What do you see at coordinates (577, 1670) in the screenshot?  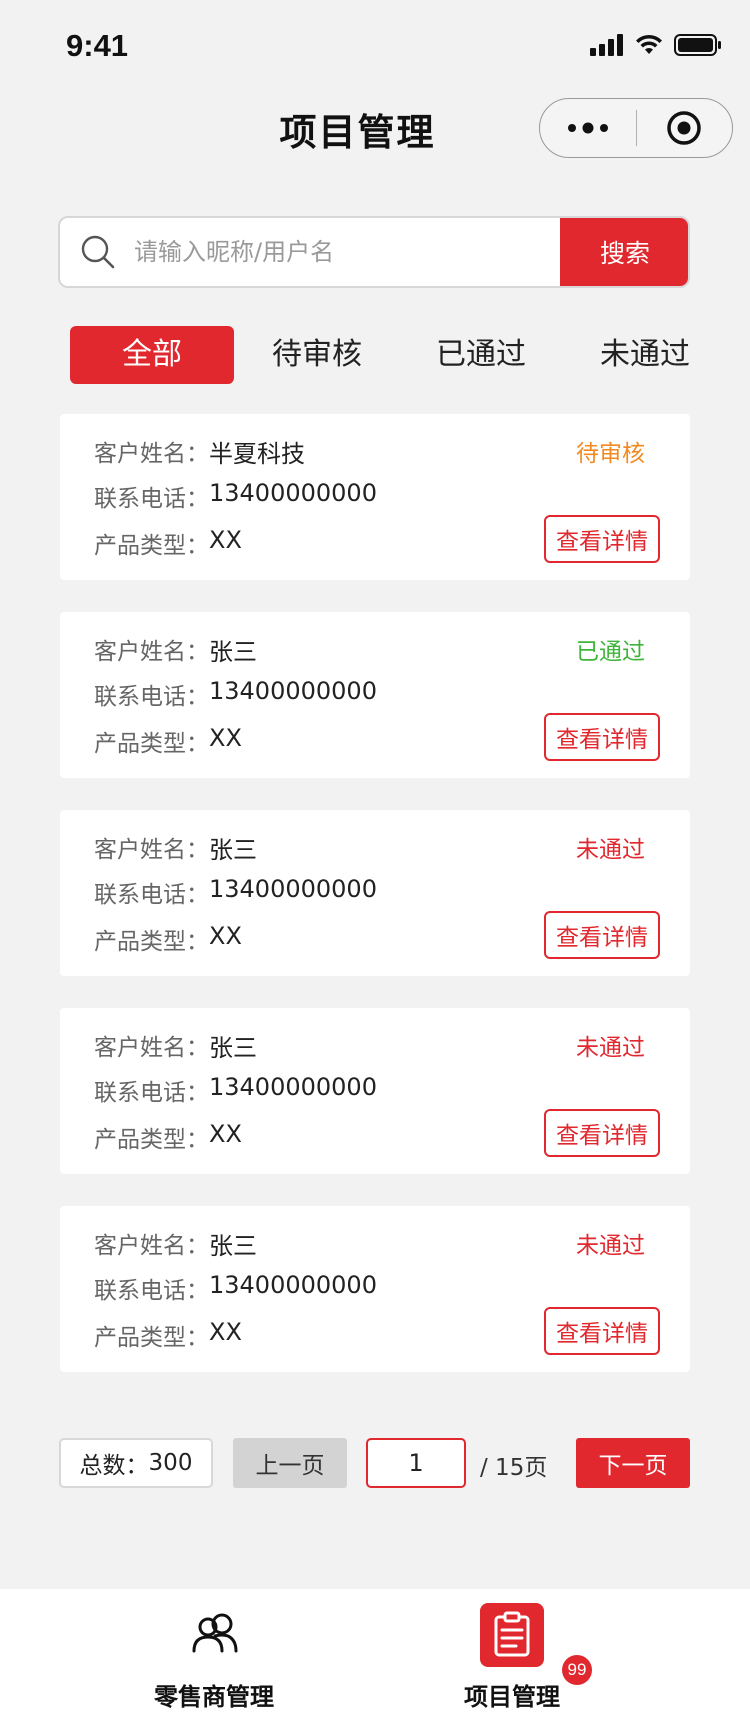 I see `count-badge: 99` at bounding box center [577, 1670].